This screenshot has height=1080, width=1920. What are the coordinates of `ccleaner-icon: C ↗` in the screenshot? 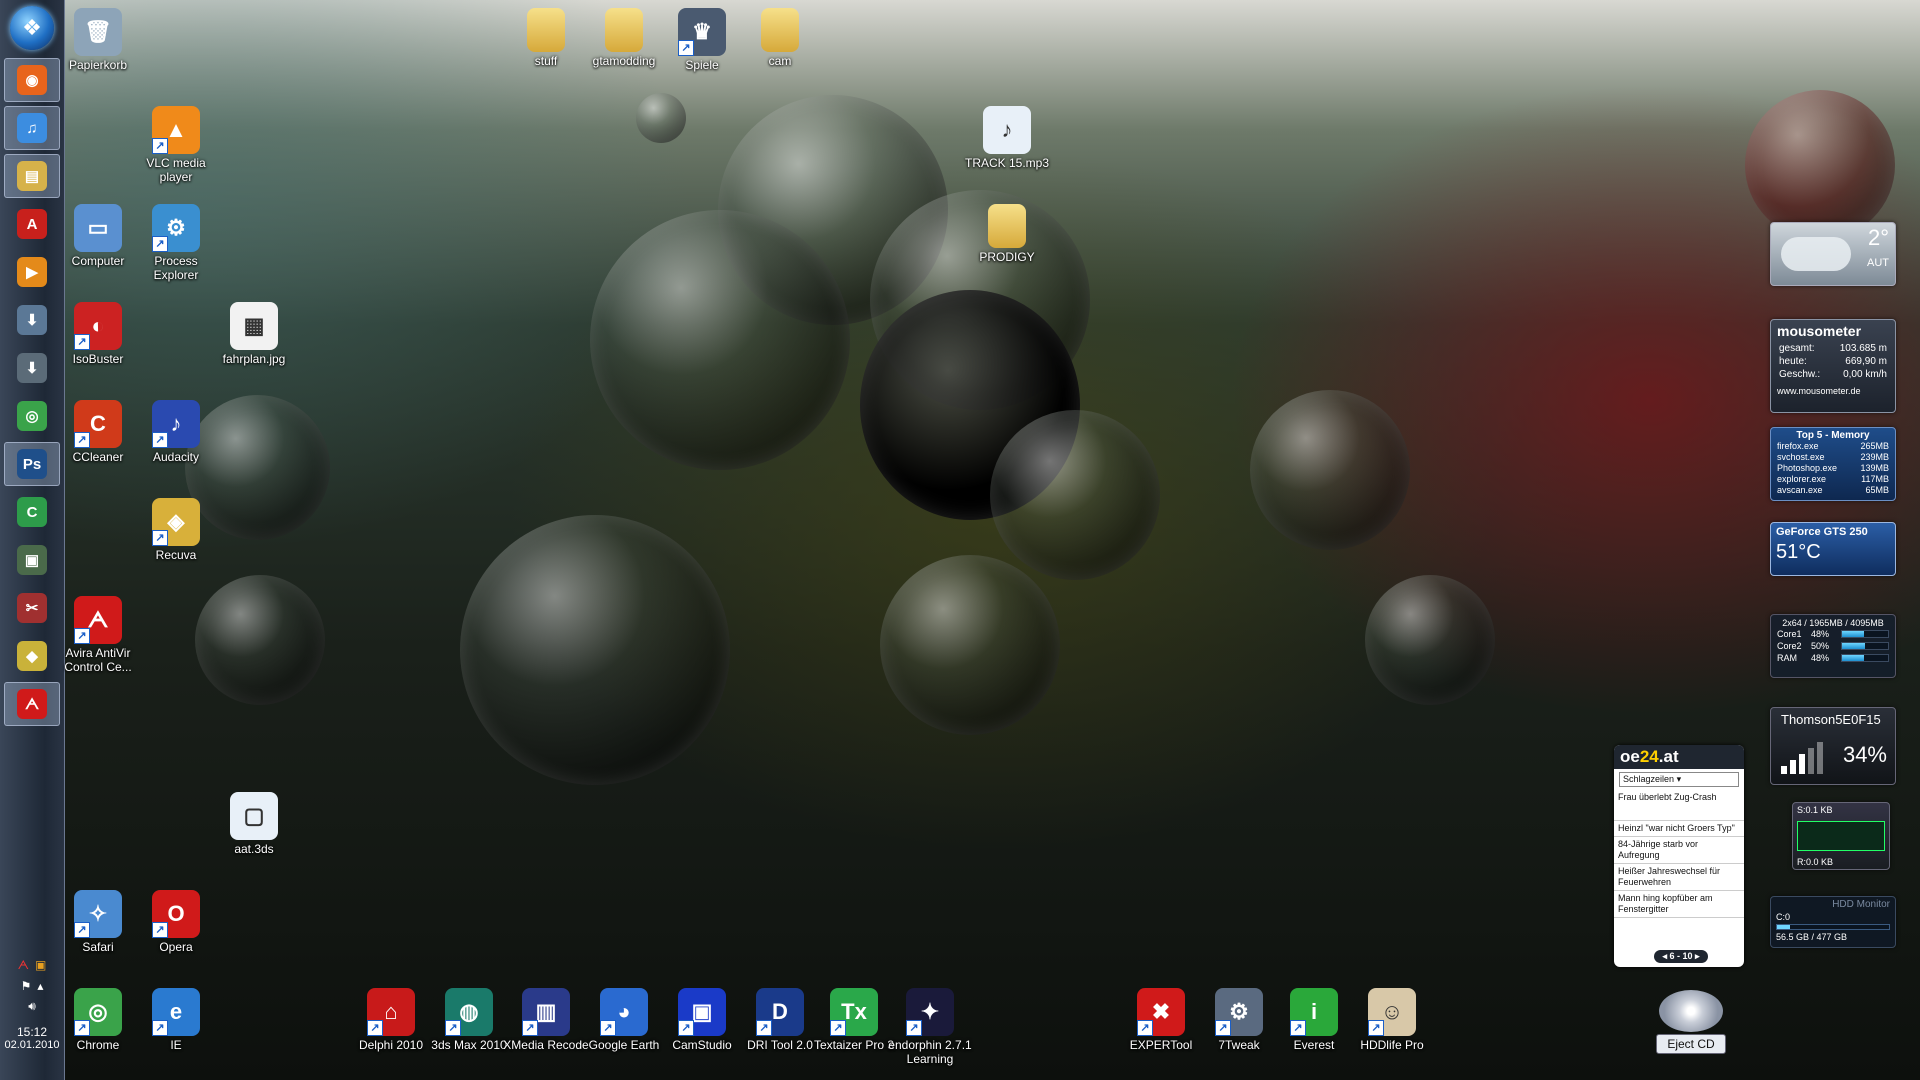 It's located at (98, 424).